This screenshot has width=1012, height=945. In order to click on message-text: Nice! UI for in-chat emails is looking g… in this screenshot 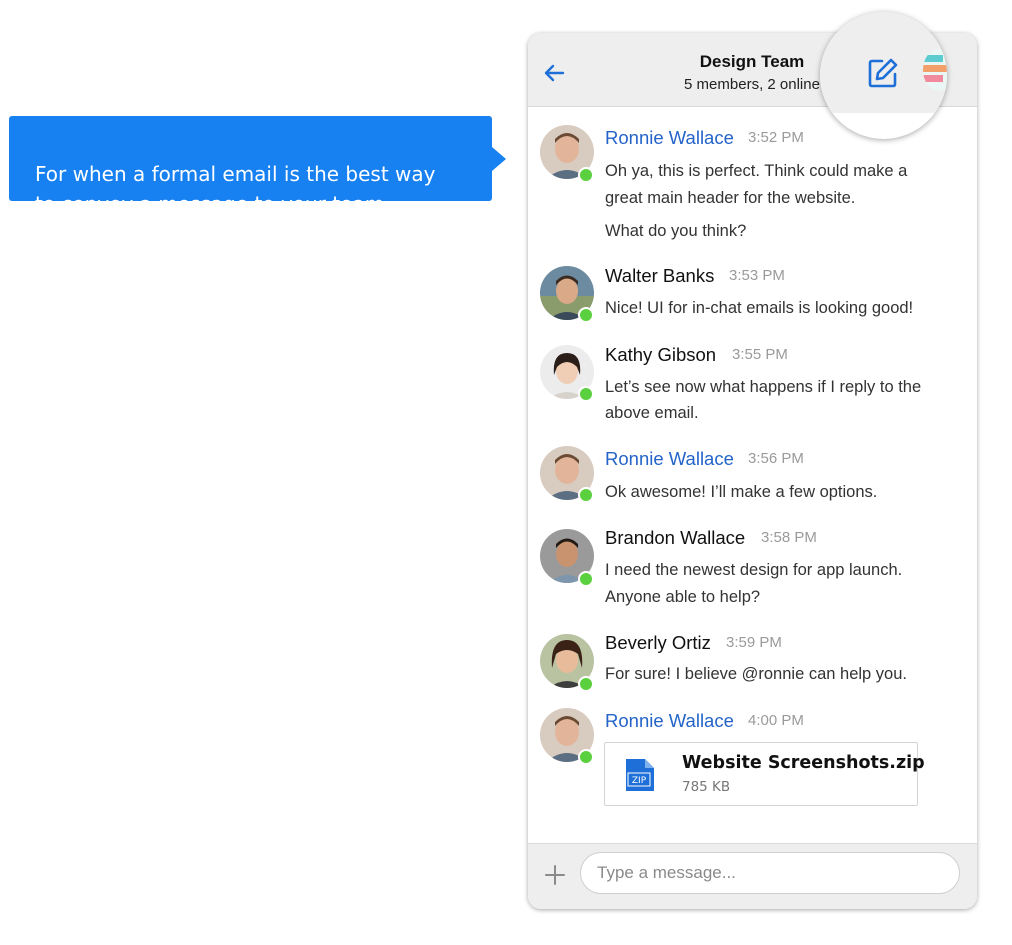, I will do `click(759, 308)`.